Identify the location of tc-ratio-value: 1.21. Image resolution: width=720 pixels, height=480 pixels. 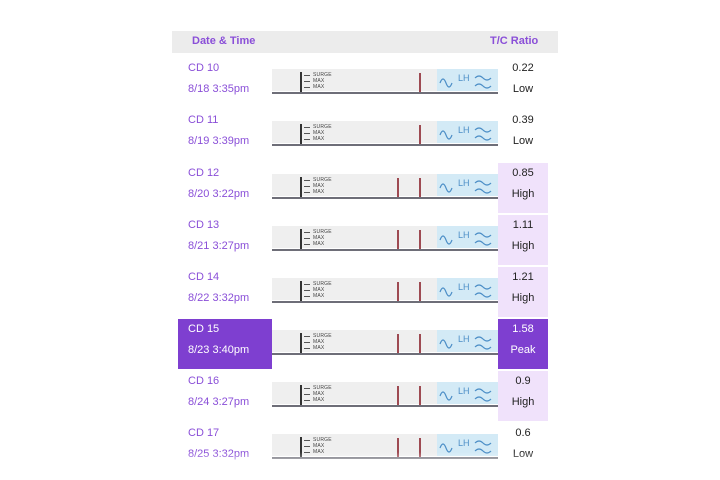
(523, 277).